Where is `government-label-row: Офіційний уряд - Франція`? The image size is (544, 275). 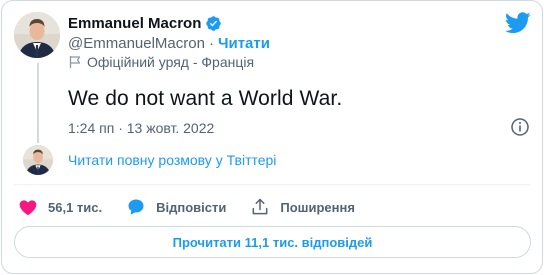 government-label-row: Офіційний уряд - Франція is located at coordinates (161, 62).